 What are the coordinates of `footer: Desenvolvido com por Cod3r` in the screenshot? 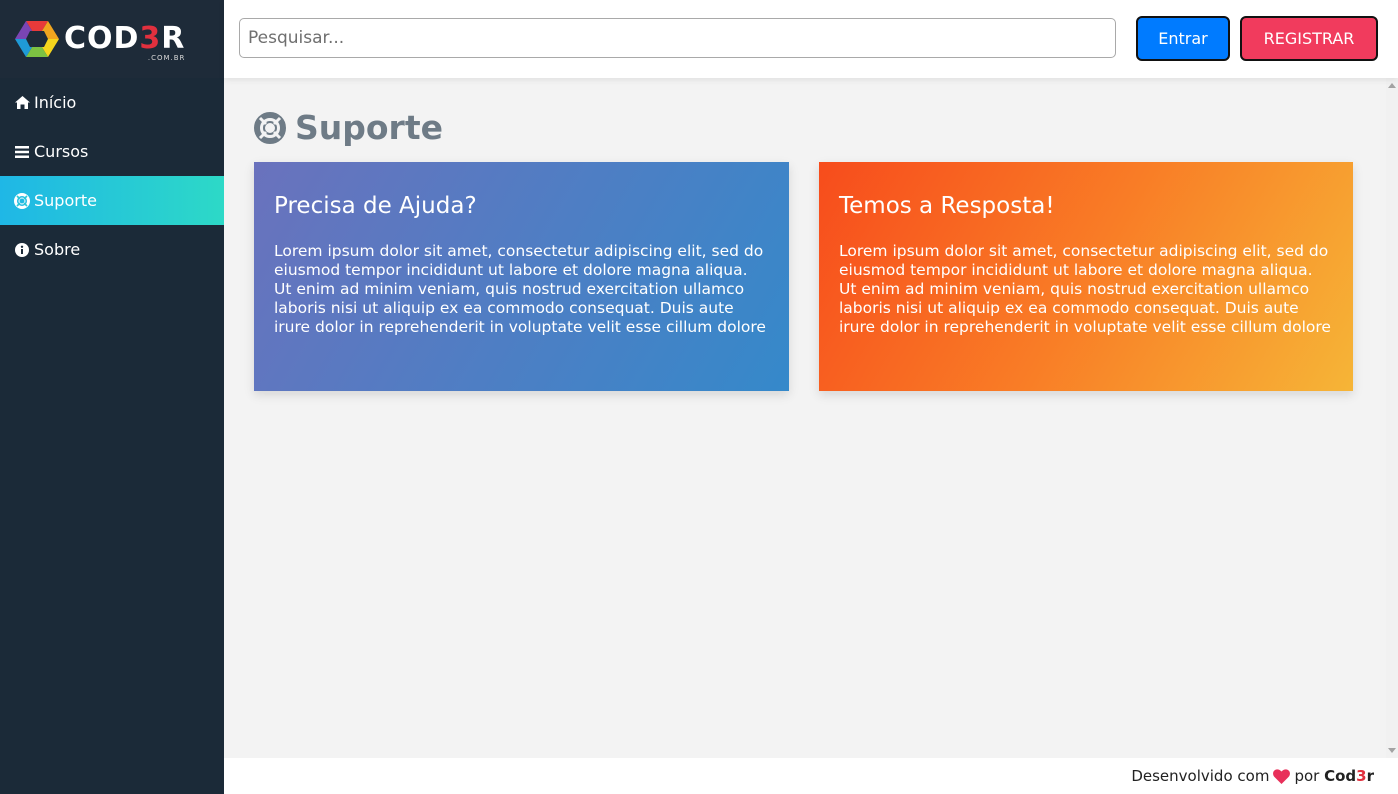 It's located at (811, 776).